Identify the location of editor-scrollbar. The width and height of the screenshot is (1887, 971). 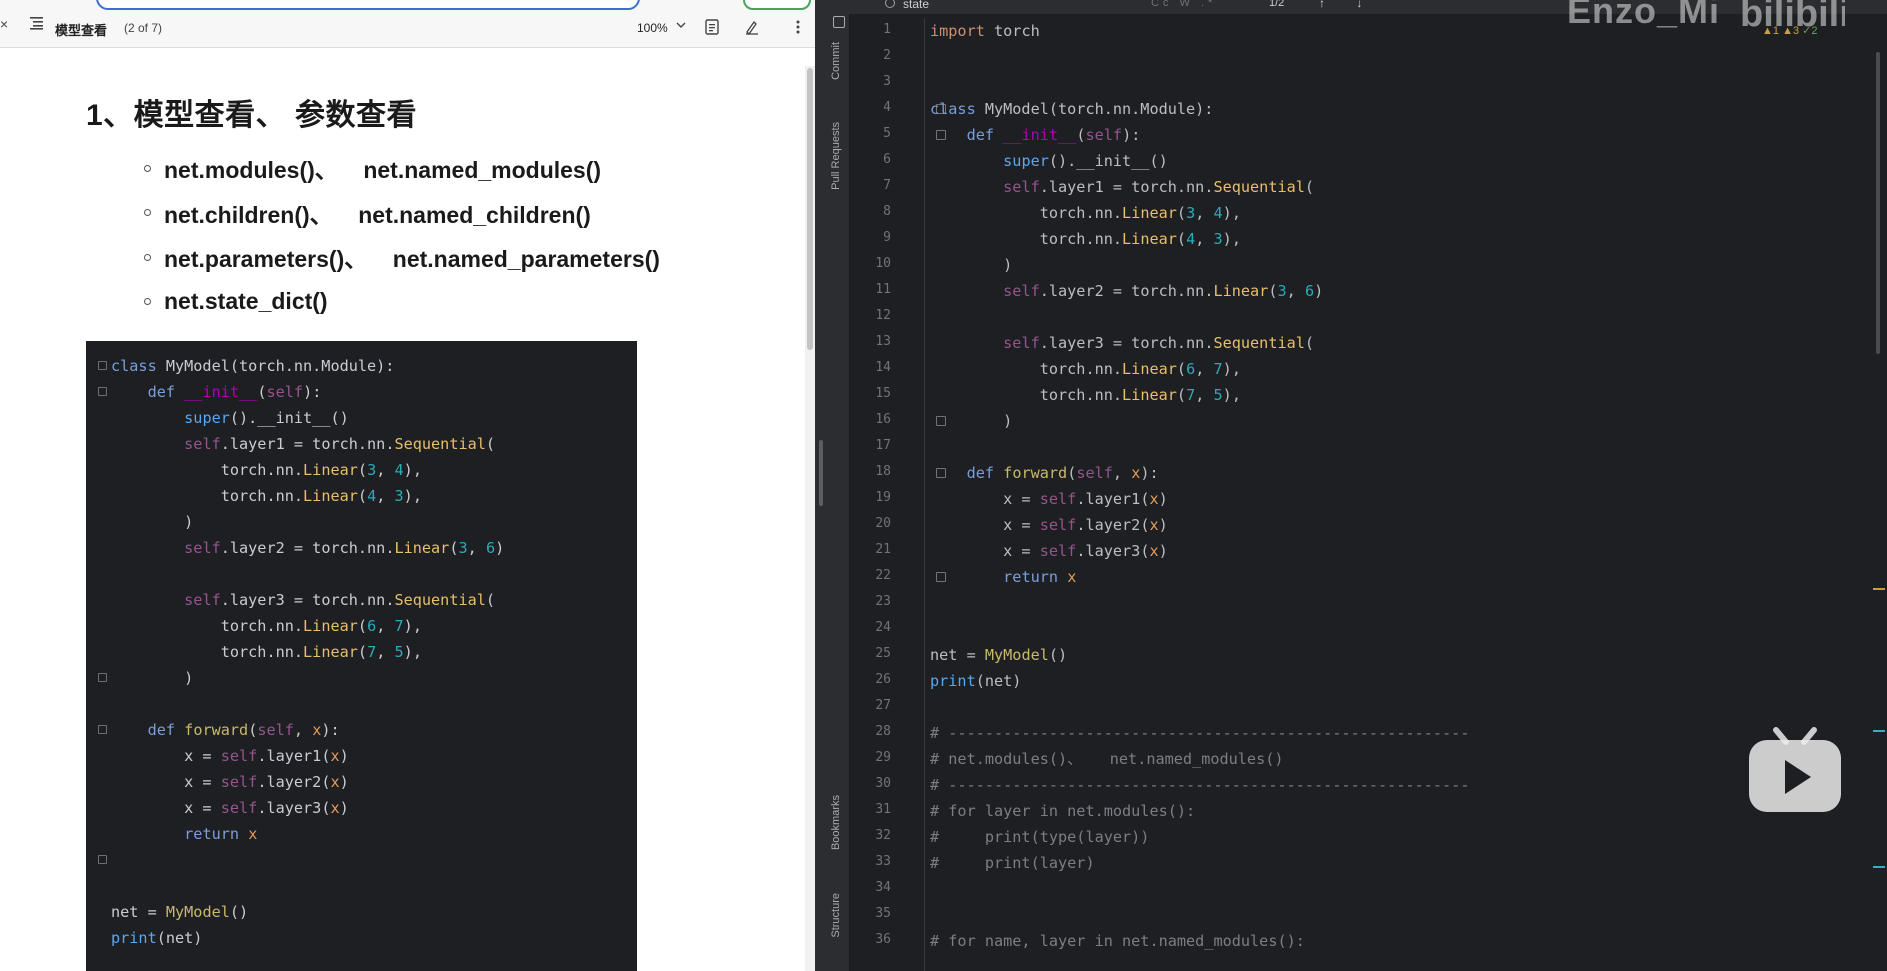
(1879, 494).